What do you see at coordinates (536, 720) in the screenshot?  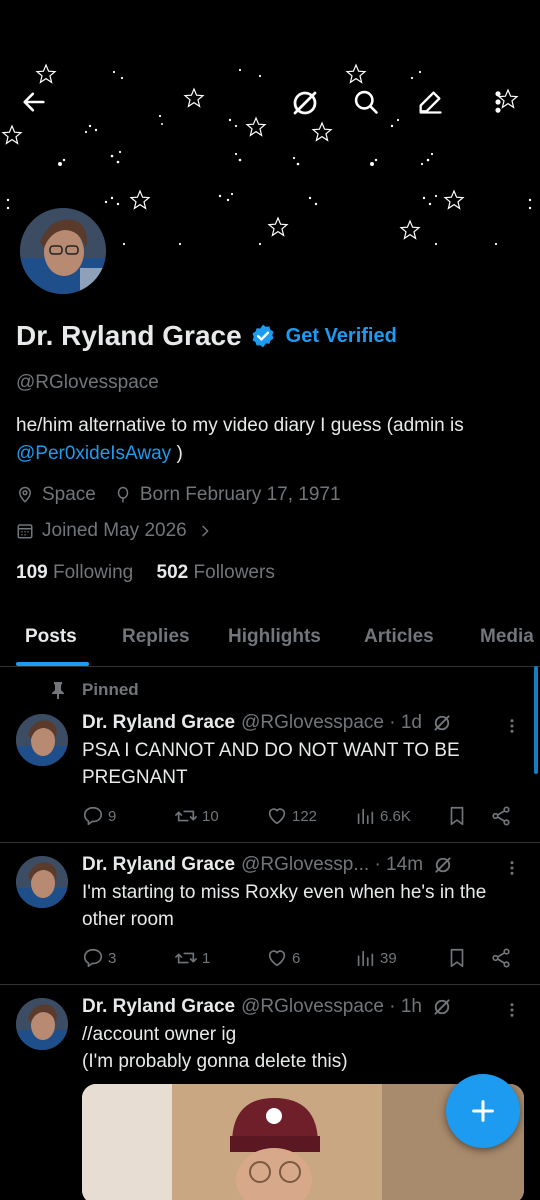 I see `scrollbar` at bounding box center [536, 720].